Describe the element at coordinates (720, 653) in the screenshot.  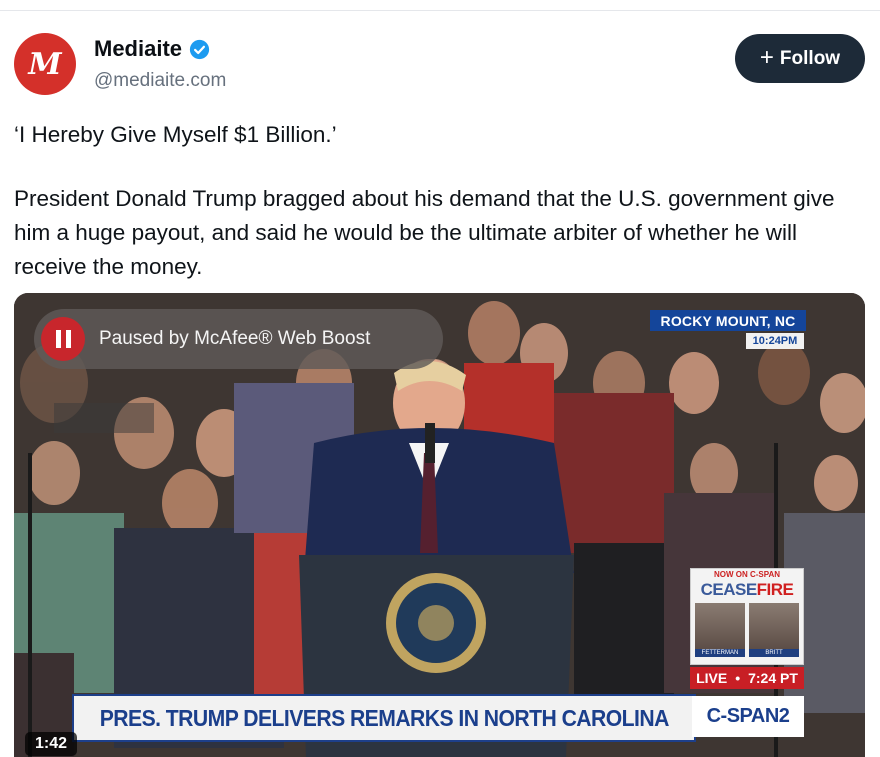
I see `guest-name: FETTERMAN` at that location.